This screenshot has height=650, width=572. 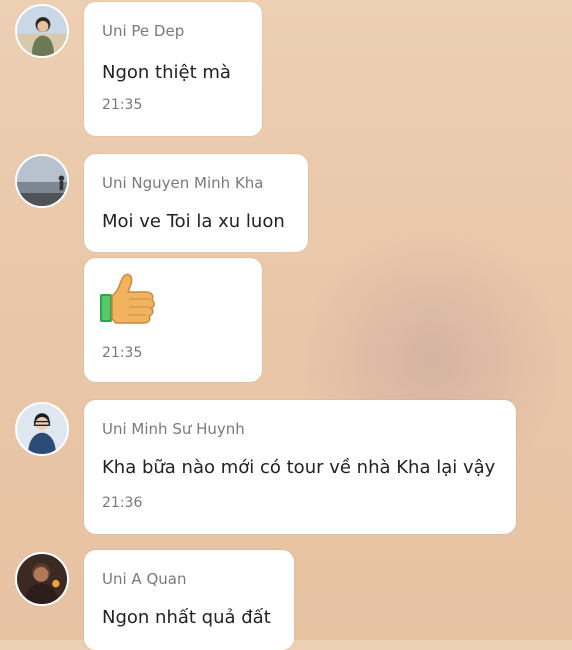 I want to click on avatar-minh-su-huynh, so click(x=42, y=429).